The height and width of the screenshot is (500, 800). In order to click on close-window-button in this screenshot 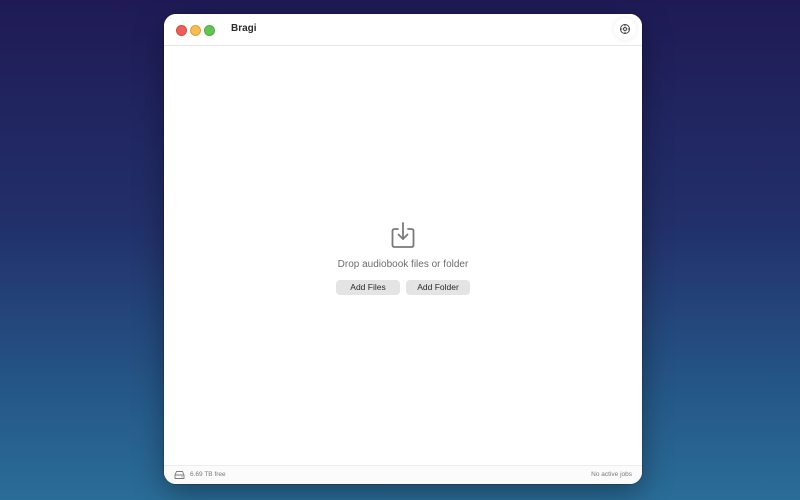, I will do `click(181, 30)`.